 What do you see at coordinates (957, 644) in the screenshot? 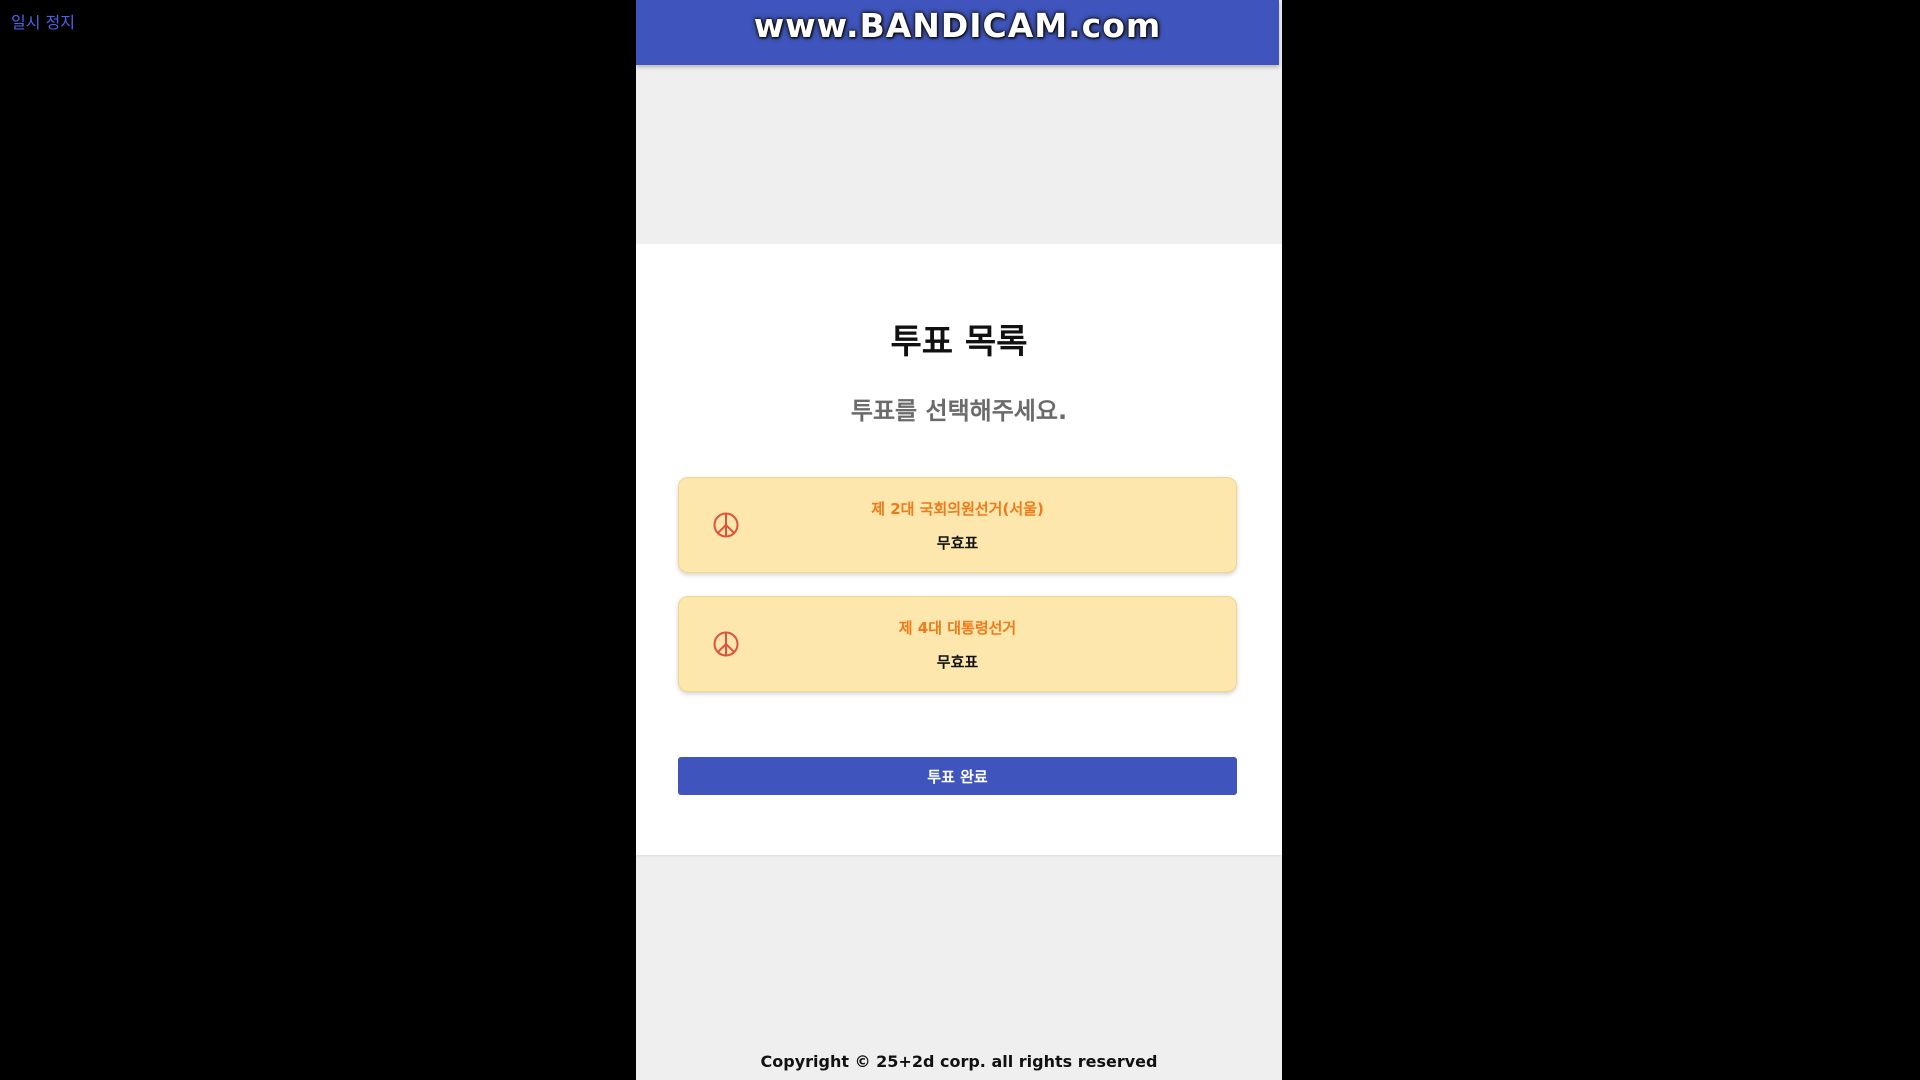
I see `vote-item-2: 제 4대 대통령선거 무효표` at bounding box center [957, 644].